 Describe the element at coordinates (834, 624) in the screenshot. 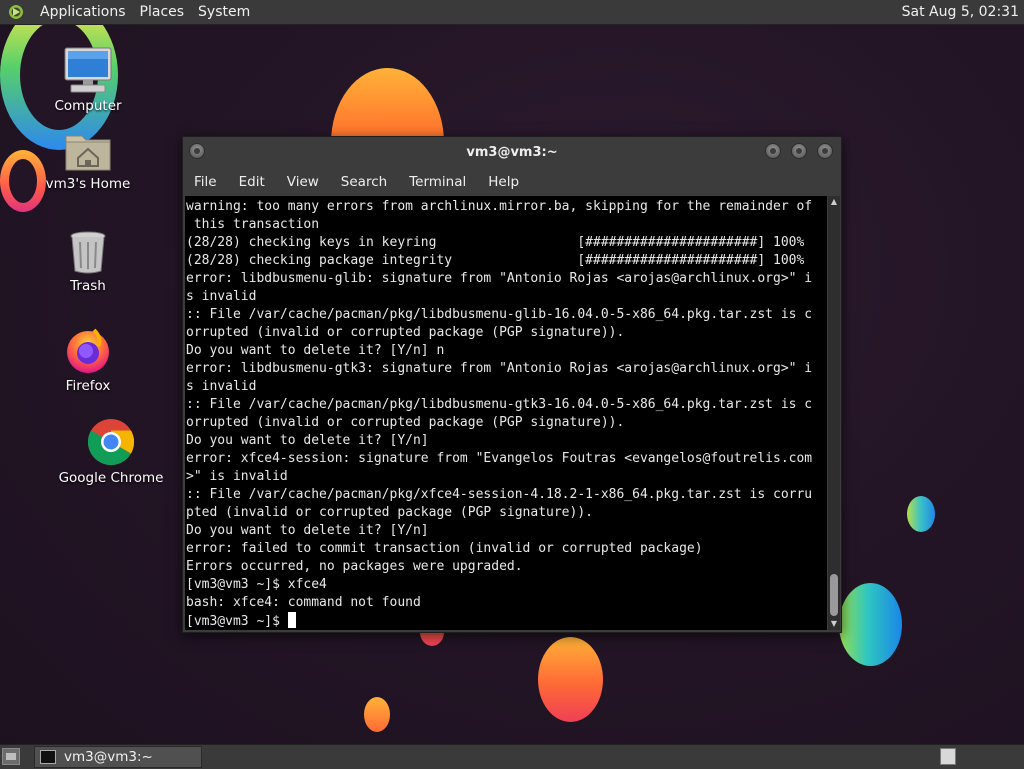

I see `scroll-down-arrow-icon: ▼` at that location.